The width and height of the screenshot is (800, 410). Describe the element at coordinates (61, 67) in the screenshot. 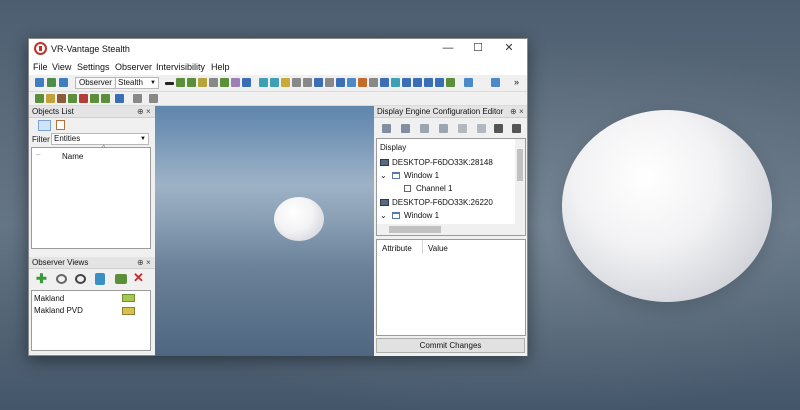

I see `menu-view: View` at that location.